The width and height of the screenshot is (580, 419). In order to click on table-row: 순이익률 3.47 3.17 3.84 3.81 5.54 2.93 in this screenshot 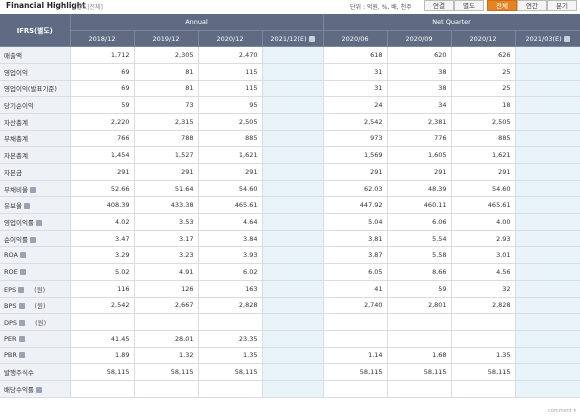, I will do `click(290, 239)`.